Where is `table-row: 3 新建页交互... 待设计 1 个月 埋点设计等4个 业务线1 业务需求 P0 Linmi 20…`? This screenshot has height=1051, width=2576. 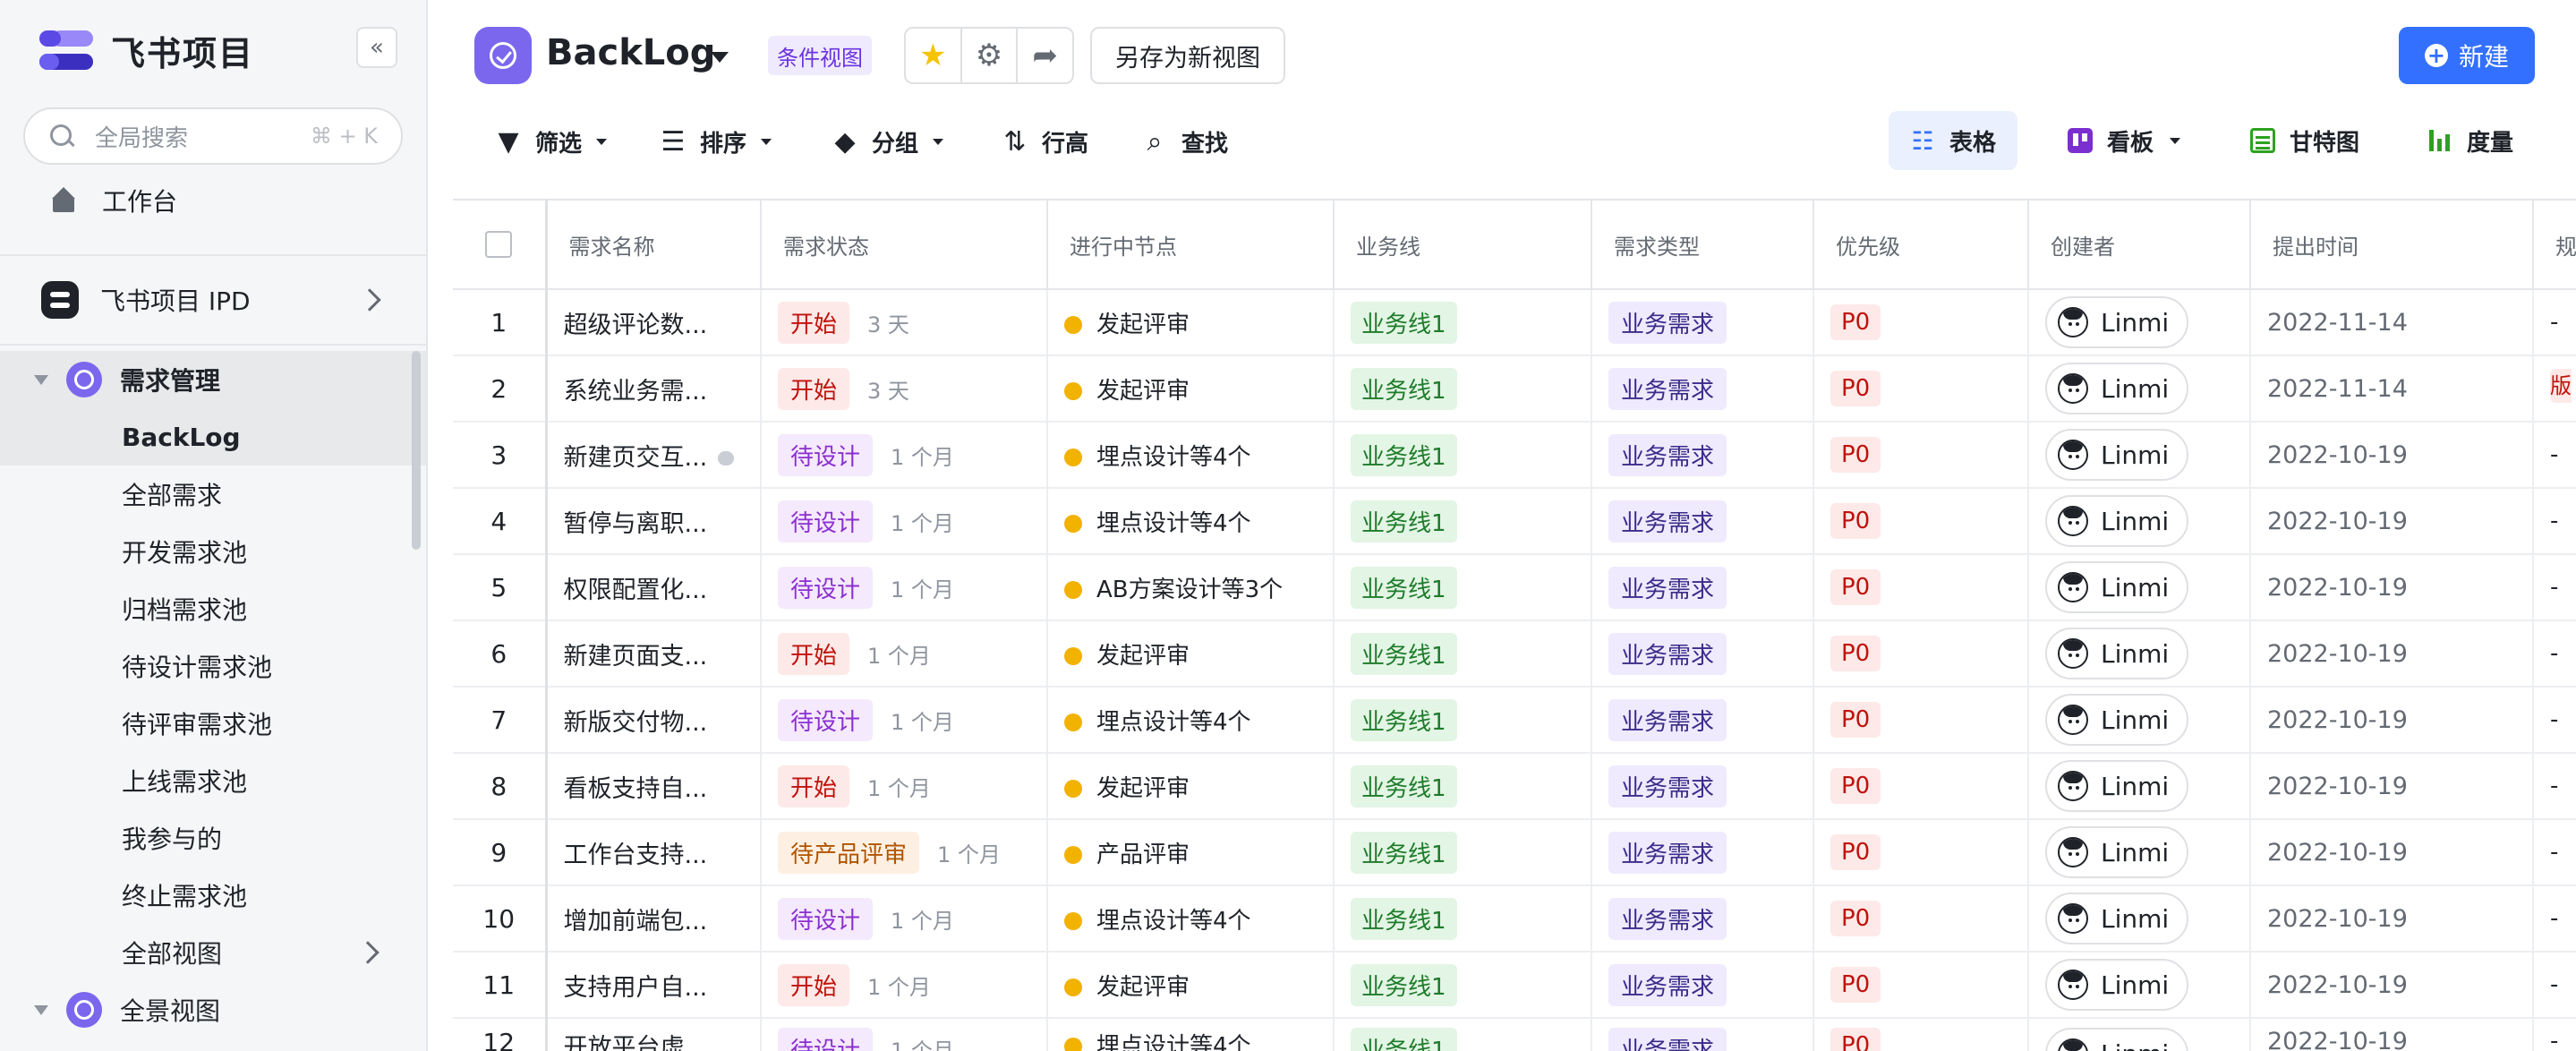 table-row: 3 新建页交互... 待设计 1 个月 埋点设计等4个 业务线1 业务需求 P0 Linmi 20… is located at coordinates (1514, 455).